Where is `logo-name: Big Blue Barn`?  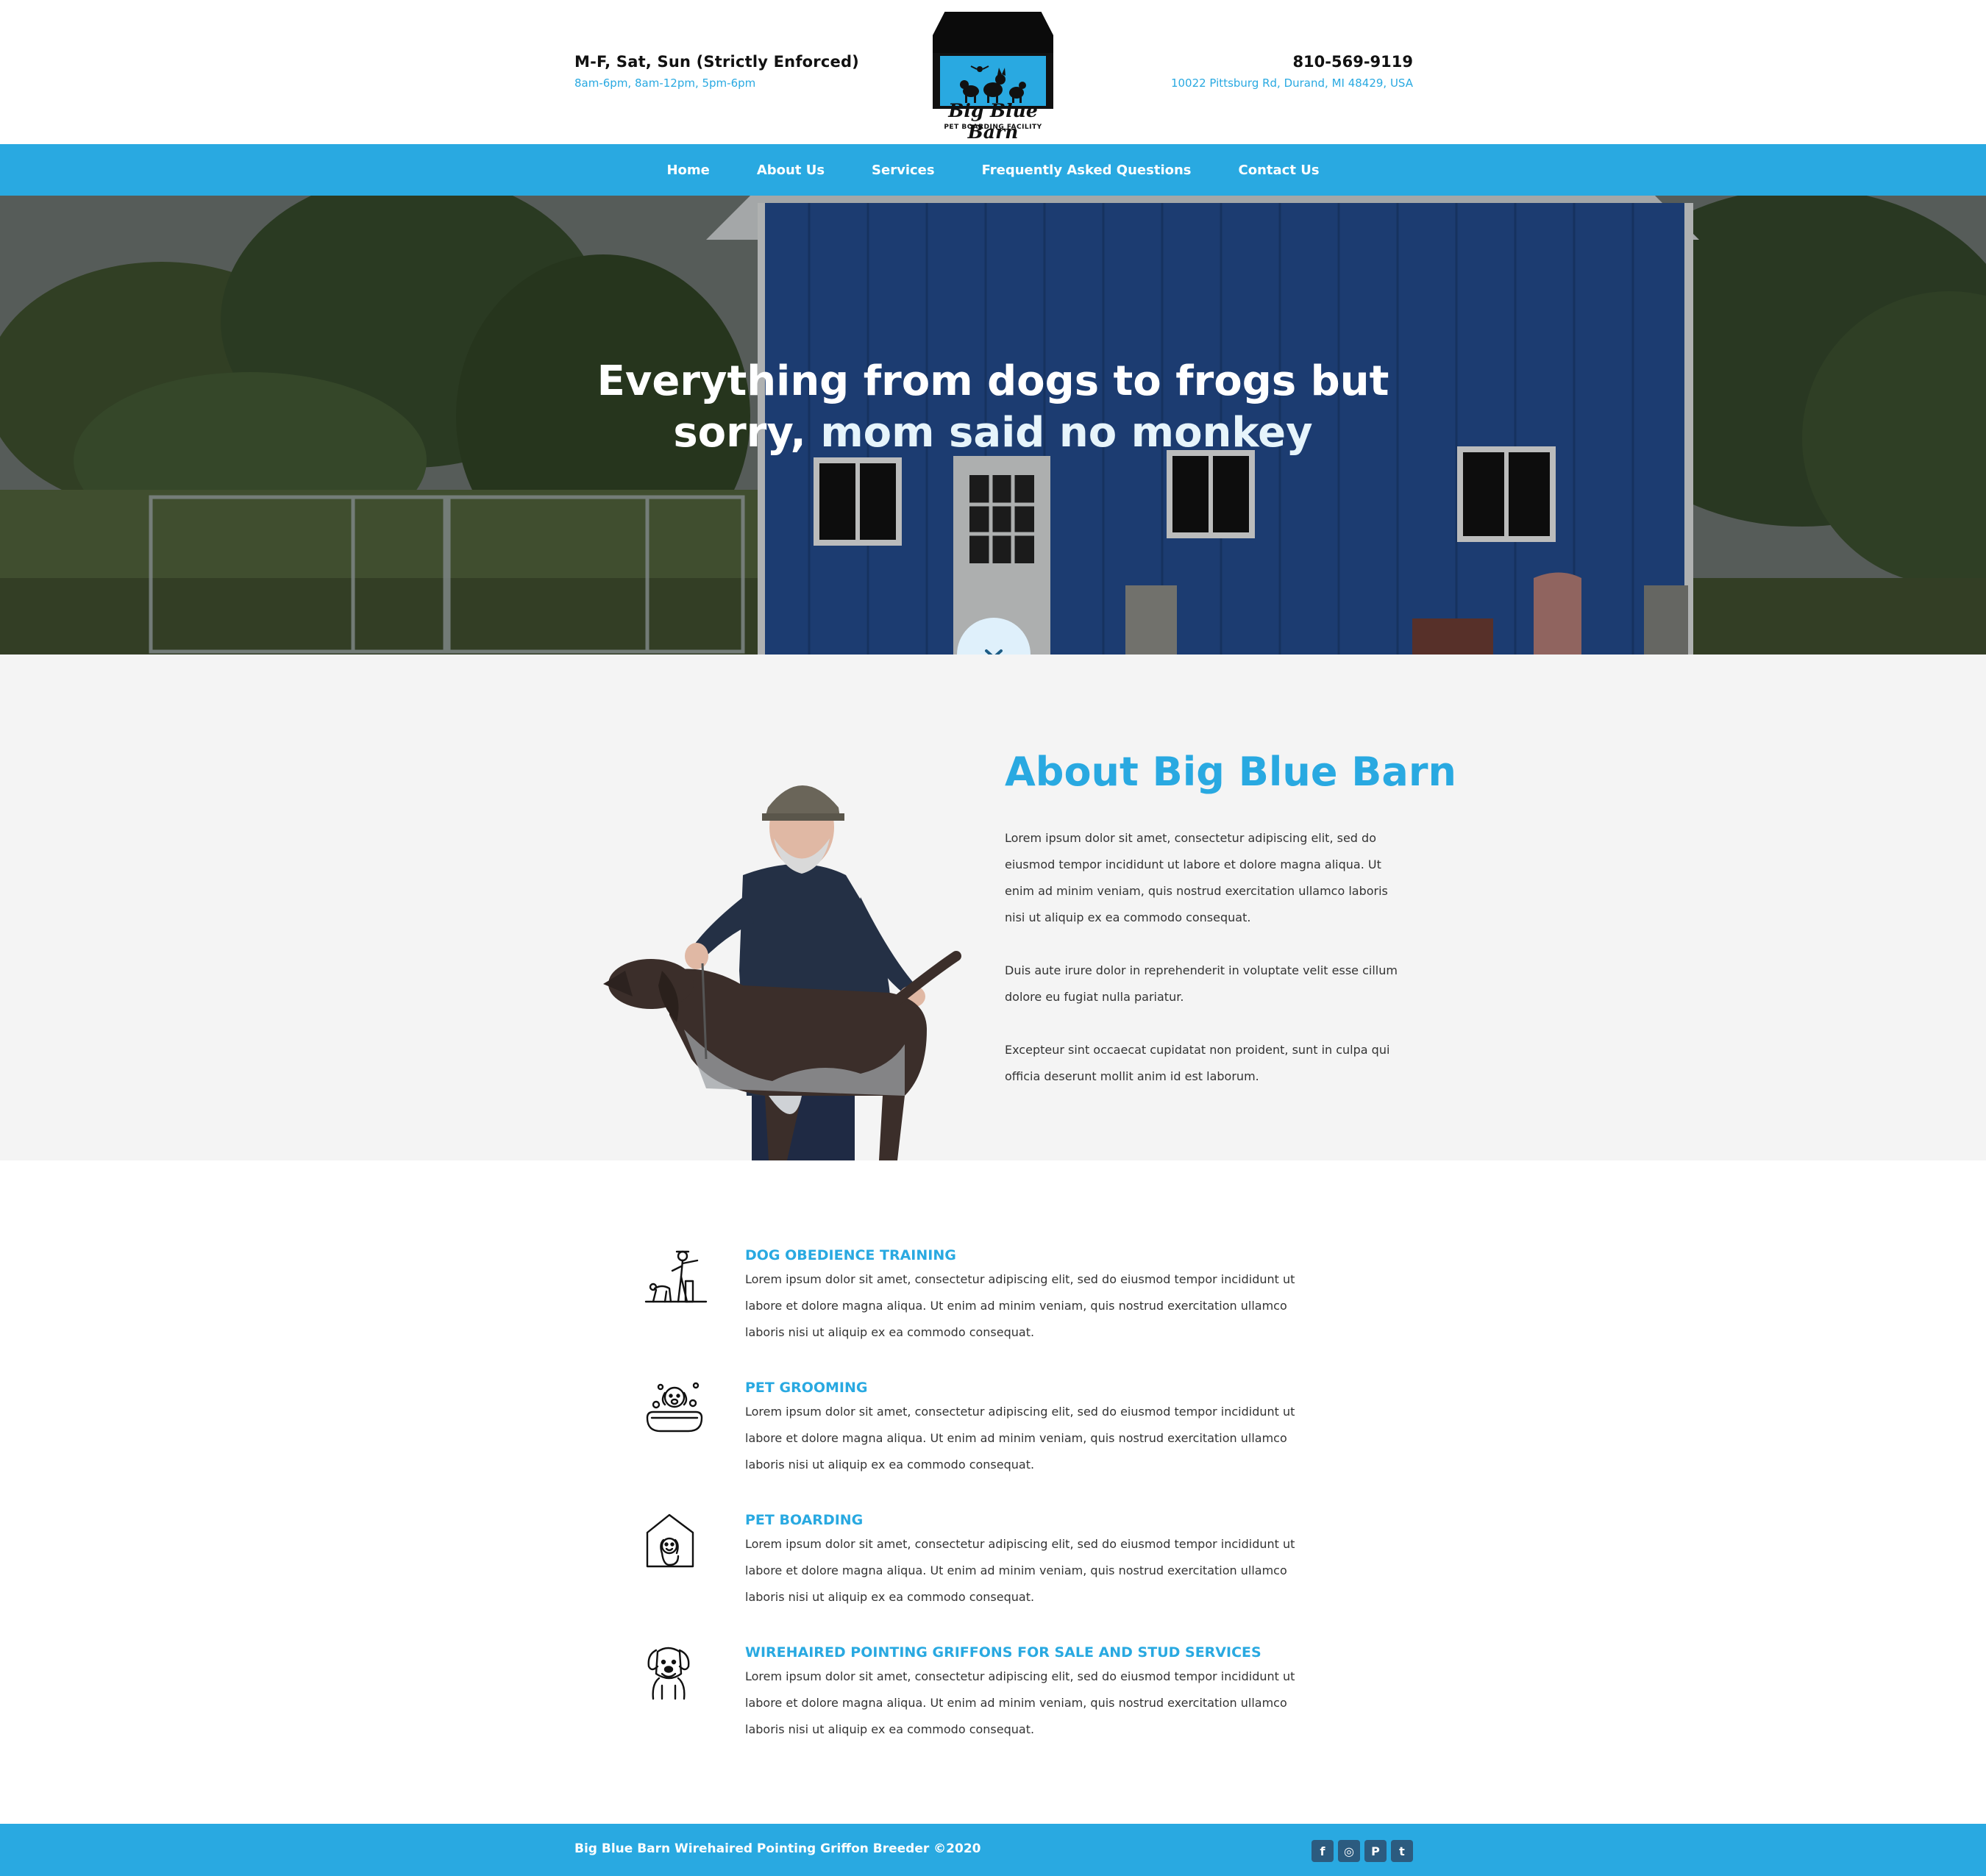
logo-name: Big Blue Barn is located at coordinates (993, 121).